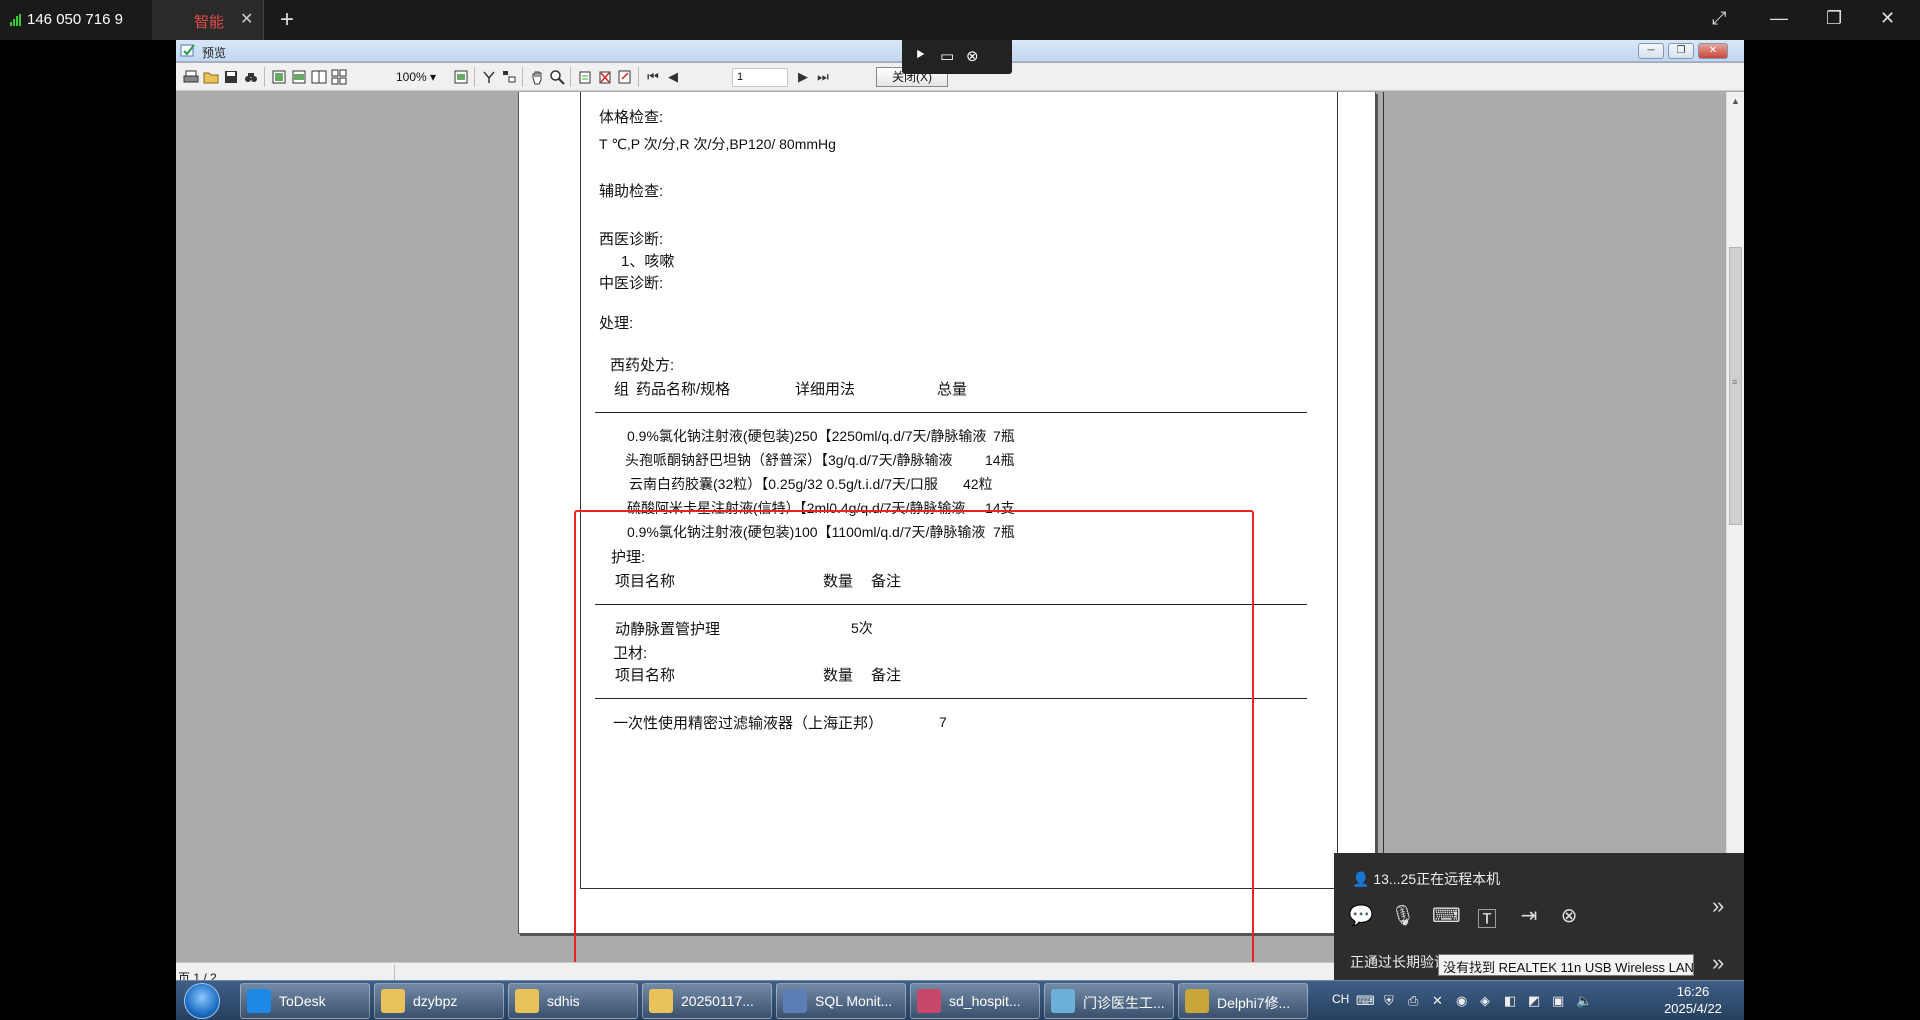  What do you see at coordinates (838, 581) in the screenshot?
I see `nursing-col-qty: 数量` at bounding box center [838, 581].